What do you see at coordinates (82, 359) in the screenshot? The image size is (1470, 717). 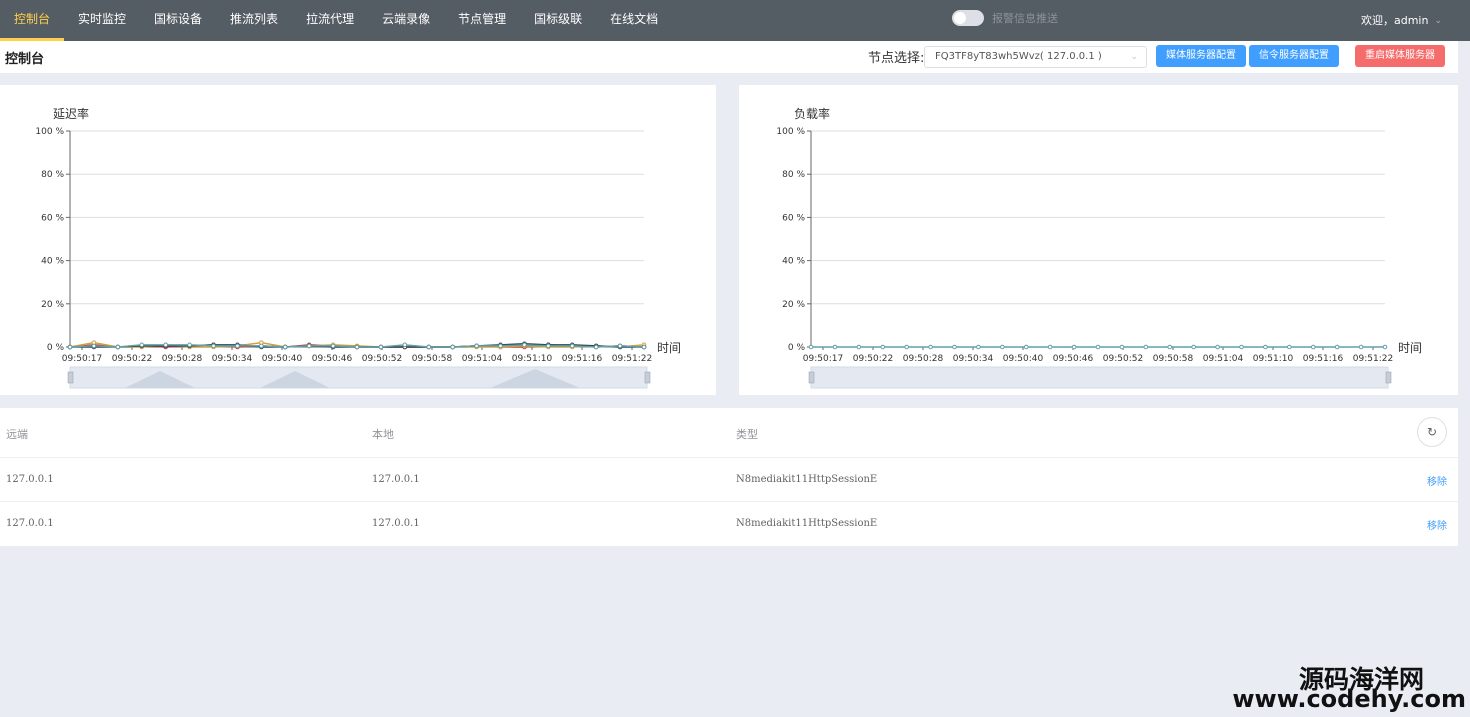 I see `x-tick-label: 09:50:17` at bounding box center [82, 359].